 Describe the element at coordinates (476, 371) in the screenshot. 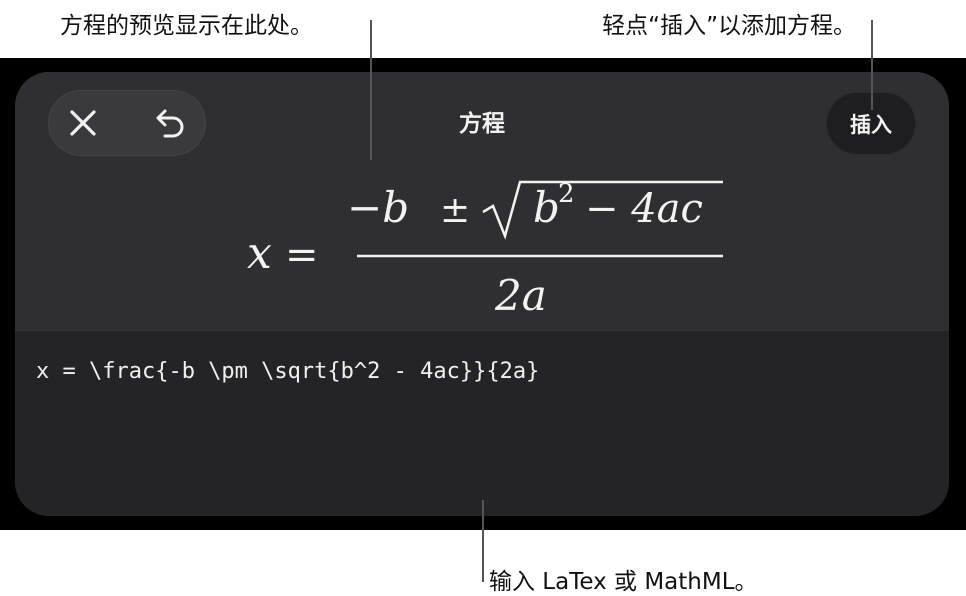

I see `latex-input: x = \frac{-b \pm \sqrt{b^2 - 4ac}}{2a}` at that location.